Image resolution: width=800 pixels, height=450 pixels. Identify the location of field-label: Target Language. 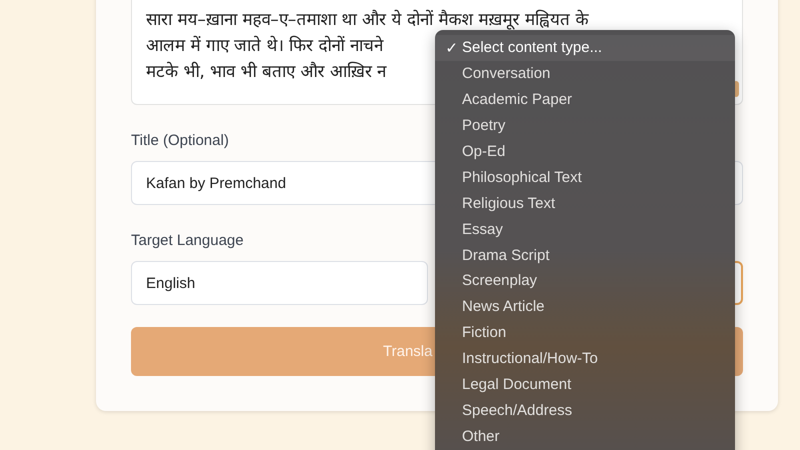
(188, 240).